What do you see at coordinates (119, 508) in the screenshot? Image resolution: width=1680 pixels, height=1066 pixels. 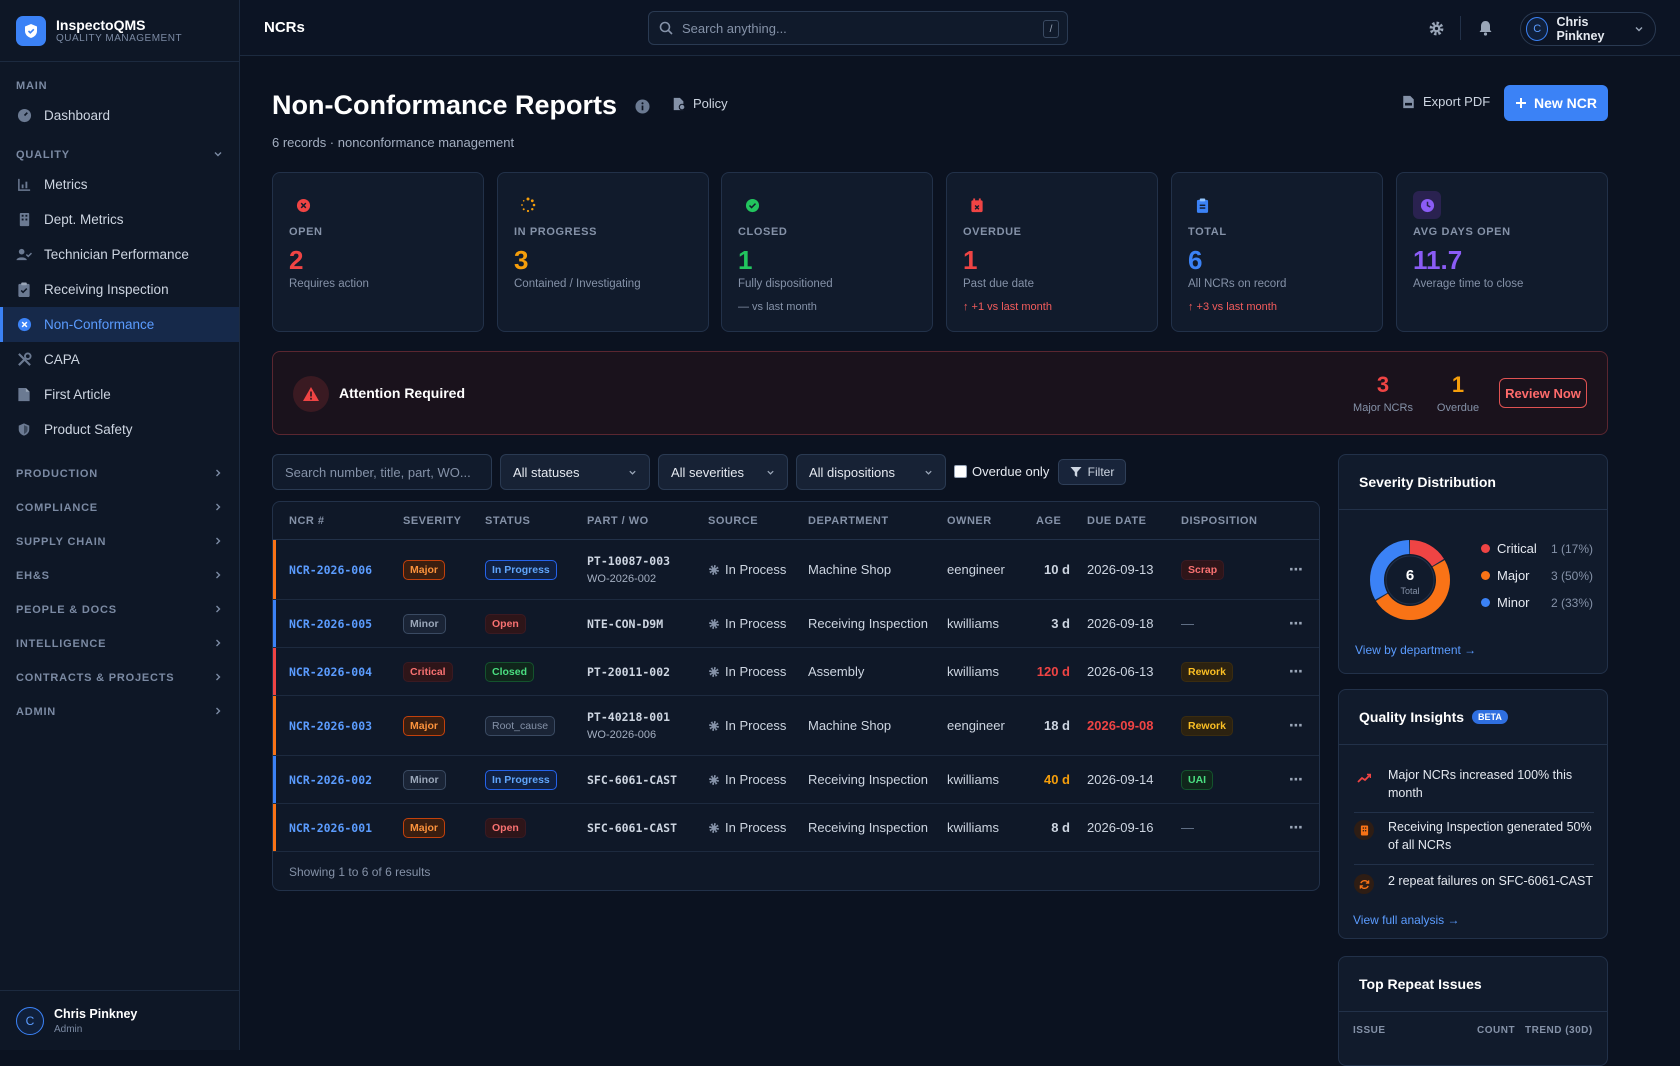 I see `nav-section-compliance: COMPLIANCE` at bounding box center [119, 508].